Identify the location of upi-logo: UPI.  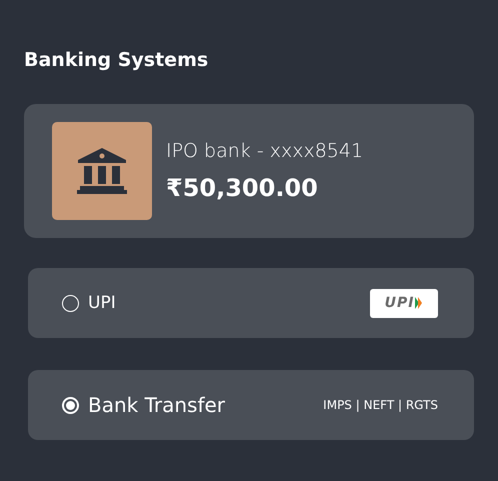
(404, 303).